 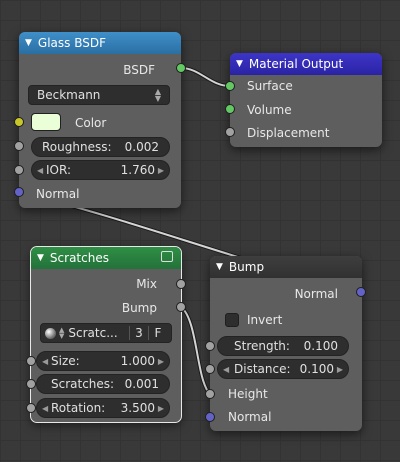 What do you see at coordinates (138, 333) in the screenshot?
I see `datablock-users: 3` at bounding box center [138, 333].